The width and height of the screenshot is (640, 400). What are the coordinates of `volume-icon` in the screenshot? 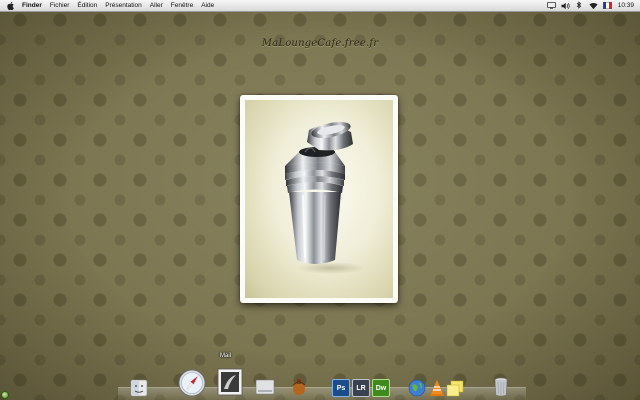 It's located at (565, 5).